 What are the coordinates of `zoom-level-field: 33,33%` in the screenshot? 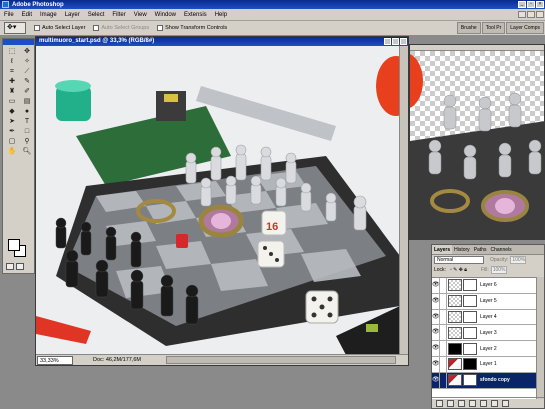 It's located at (55, 360).